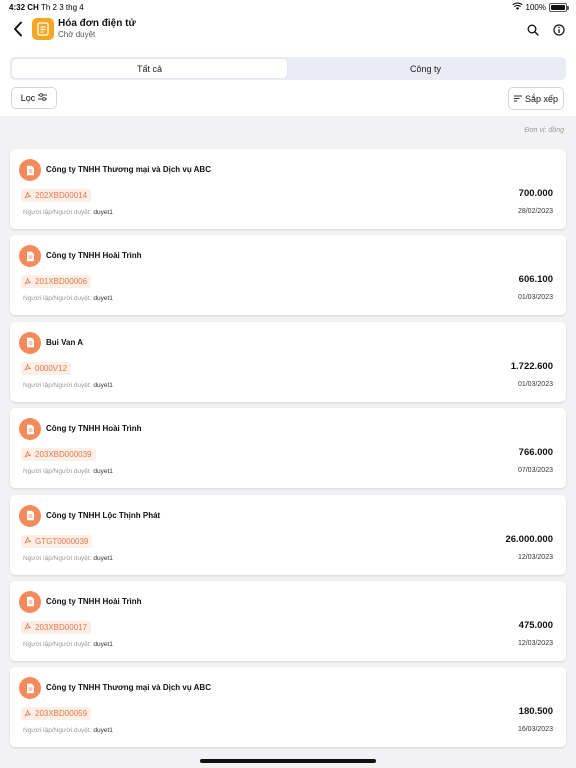 This screenshot has height=768, width=576. I want to click on invoice-code-badge: 202XBD00014, so click(56, 195).